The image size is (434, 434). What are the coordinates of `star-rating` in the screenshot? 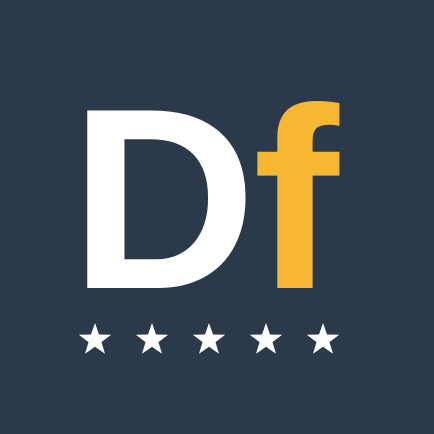 It's located at (209, 338).